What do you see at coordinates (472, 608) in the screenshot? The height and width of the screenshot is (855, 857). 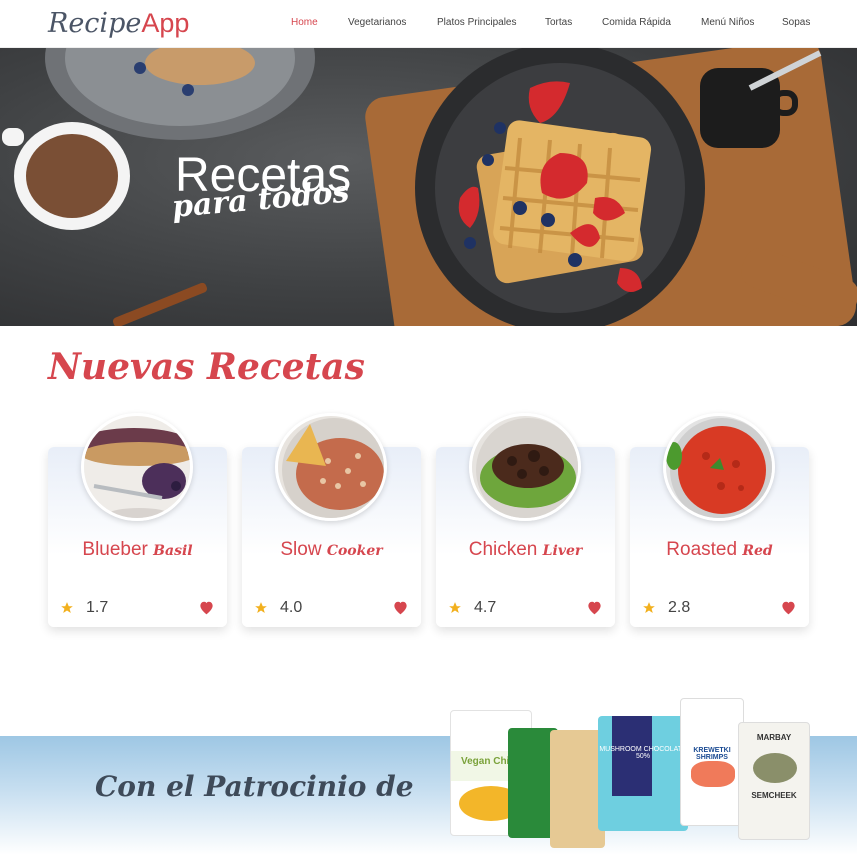 I see `recipe-rating: 4.7` at bounding box center [472, 608].